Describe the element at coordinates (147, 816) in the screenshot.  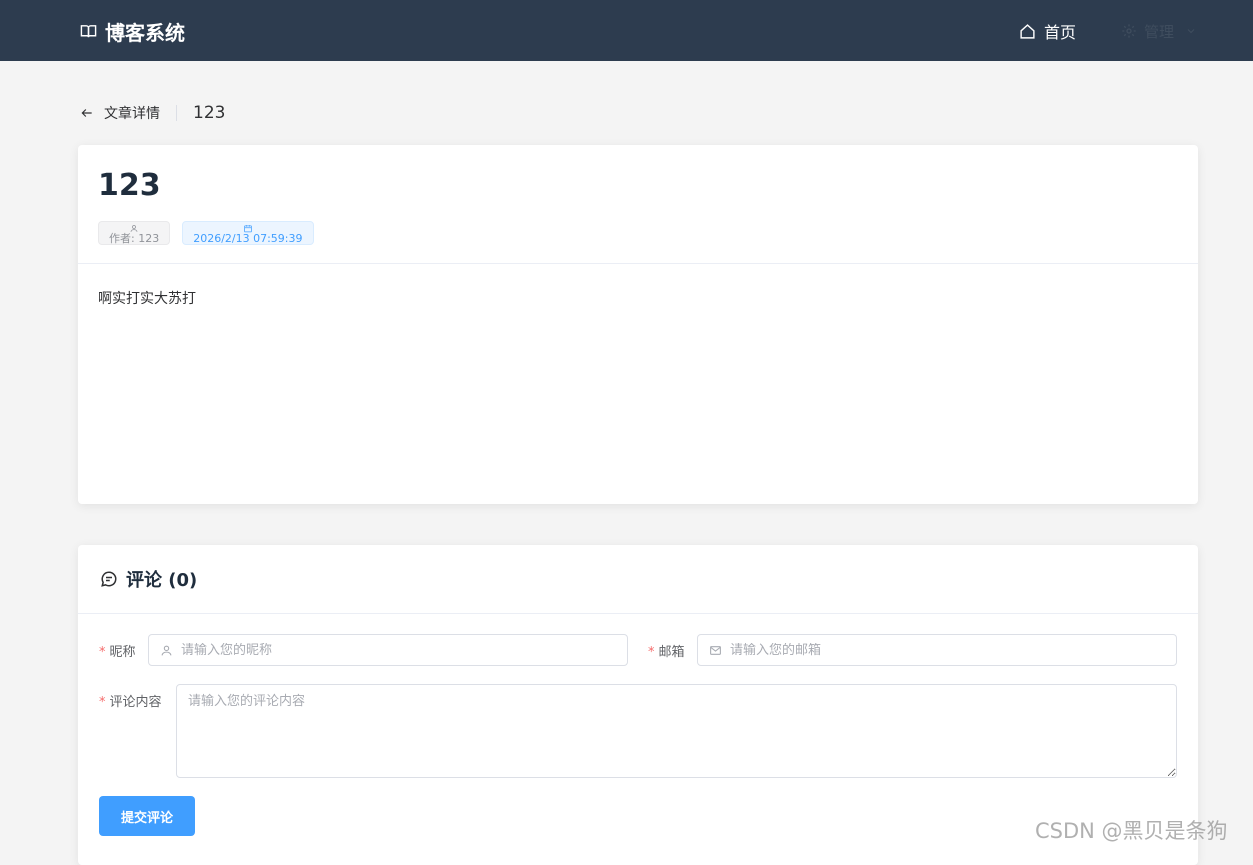
I see `submit-comment-button: 提交评论` at that location.